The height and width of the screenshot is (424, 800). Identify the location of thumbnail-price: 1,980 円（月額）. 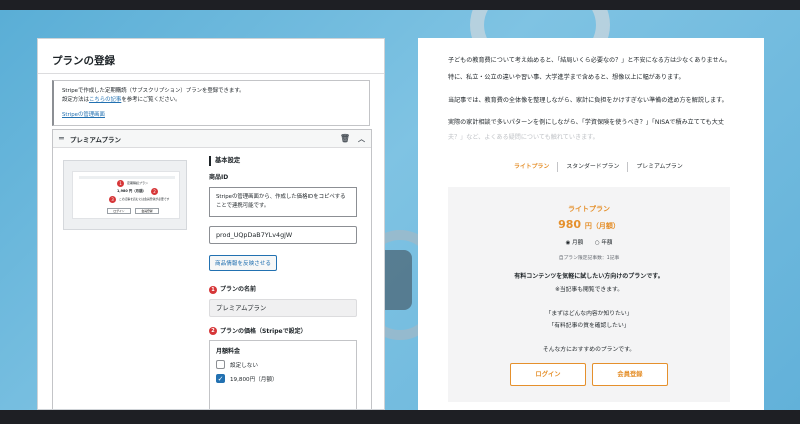
(131, 191).